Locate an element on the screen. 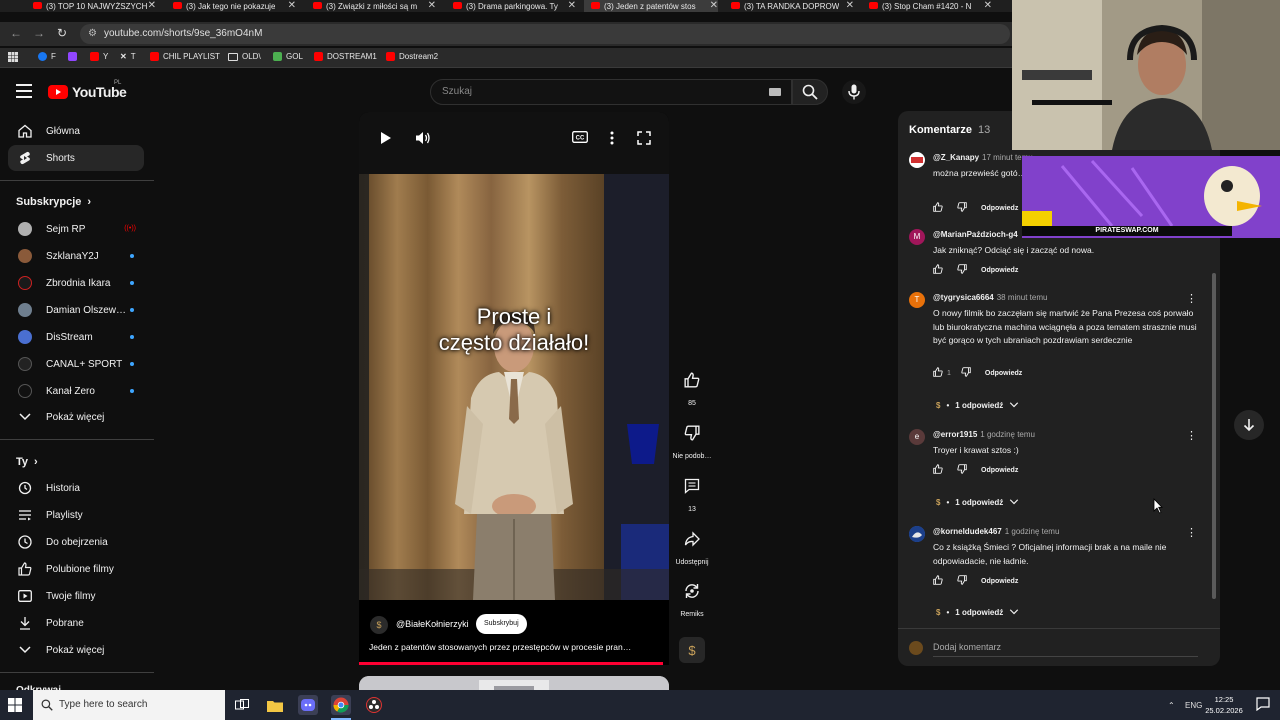 The height and width of the screenshot is (720, 1280). obs-icon is located at coordinates (374, 705).